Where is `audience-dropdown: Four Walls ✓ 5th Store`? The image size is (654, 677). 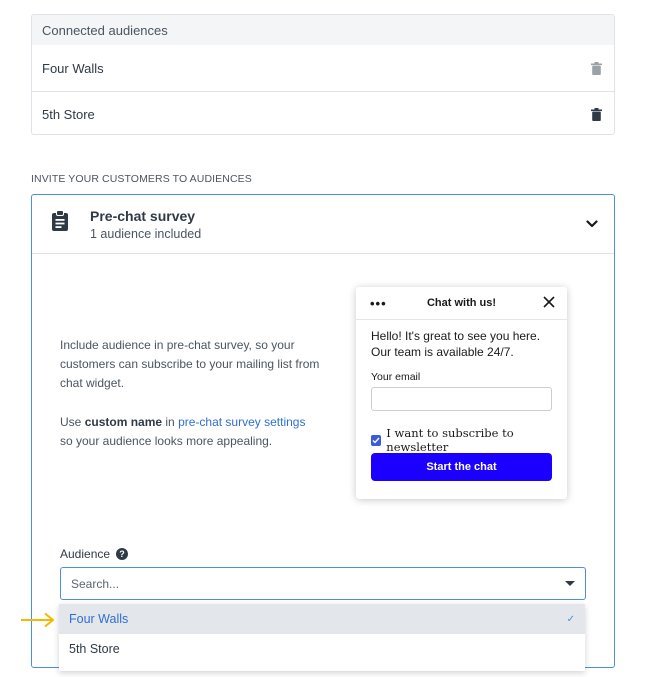 audience-dropdown: Four Walls ✓ 5th Store is located at coordinates (322, 637).